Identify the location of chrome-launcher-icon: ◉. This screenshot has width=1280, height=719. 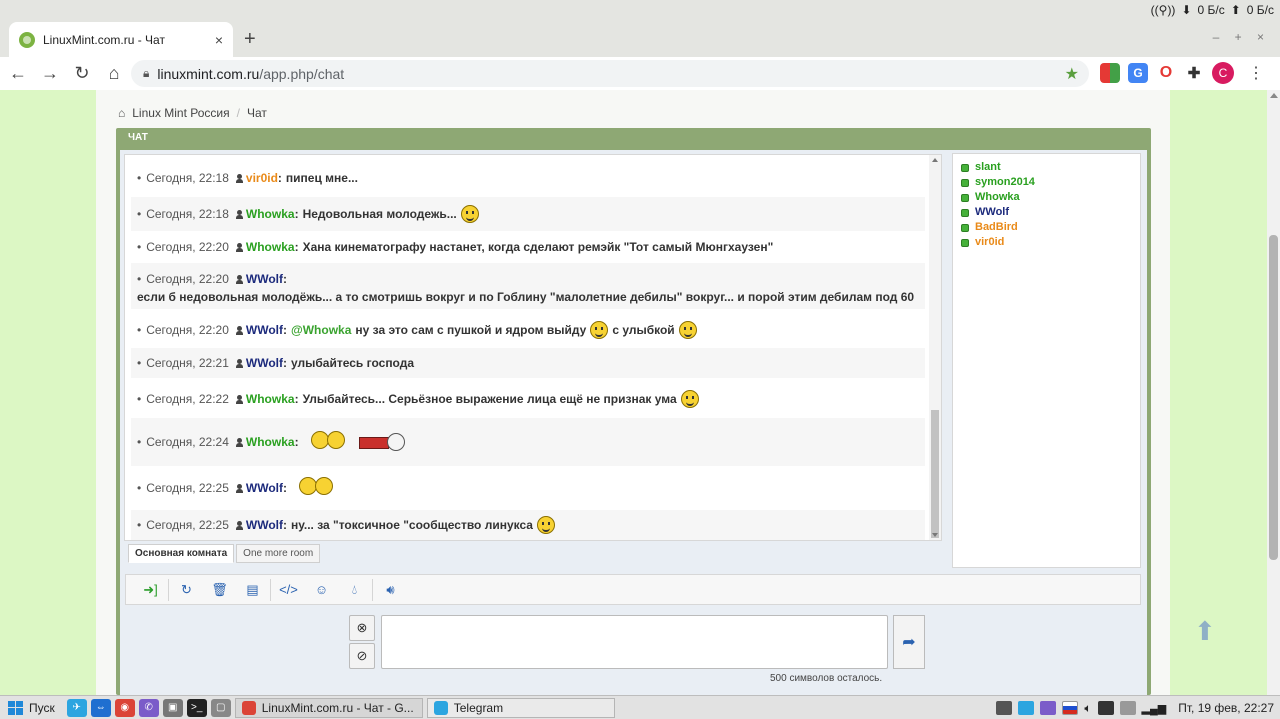
(124, 707).